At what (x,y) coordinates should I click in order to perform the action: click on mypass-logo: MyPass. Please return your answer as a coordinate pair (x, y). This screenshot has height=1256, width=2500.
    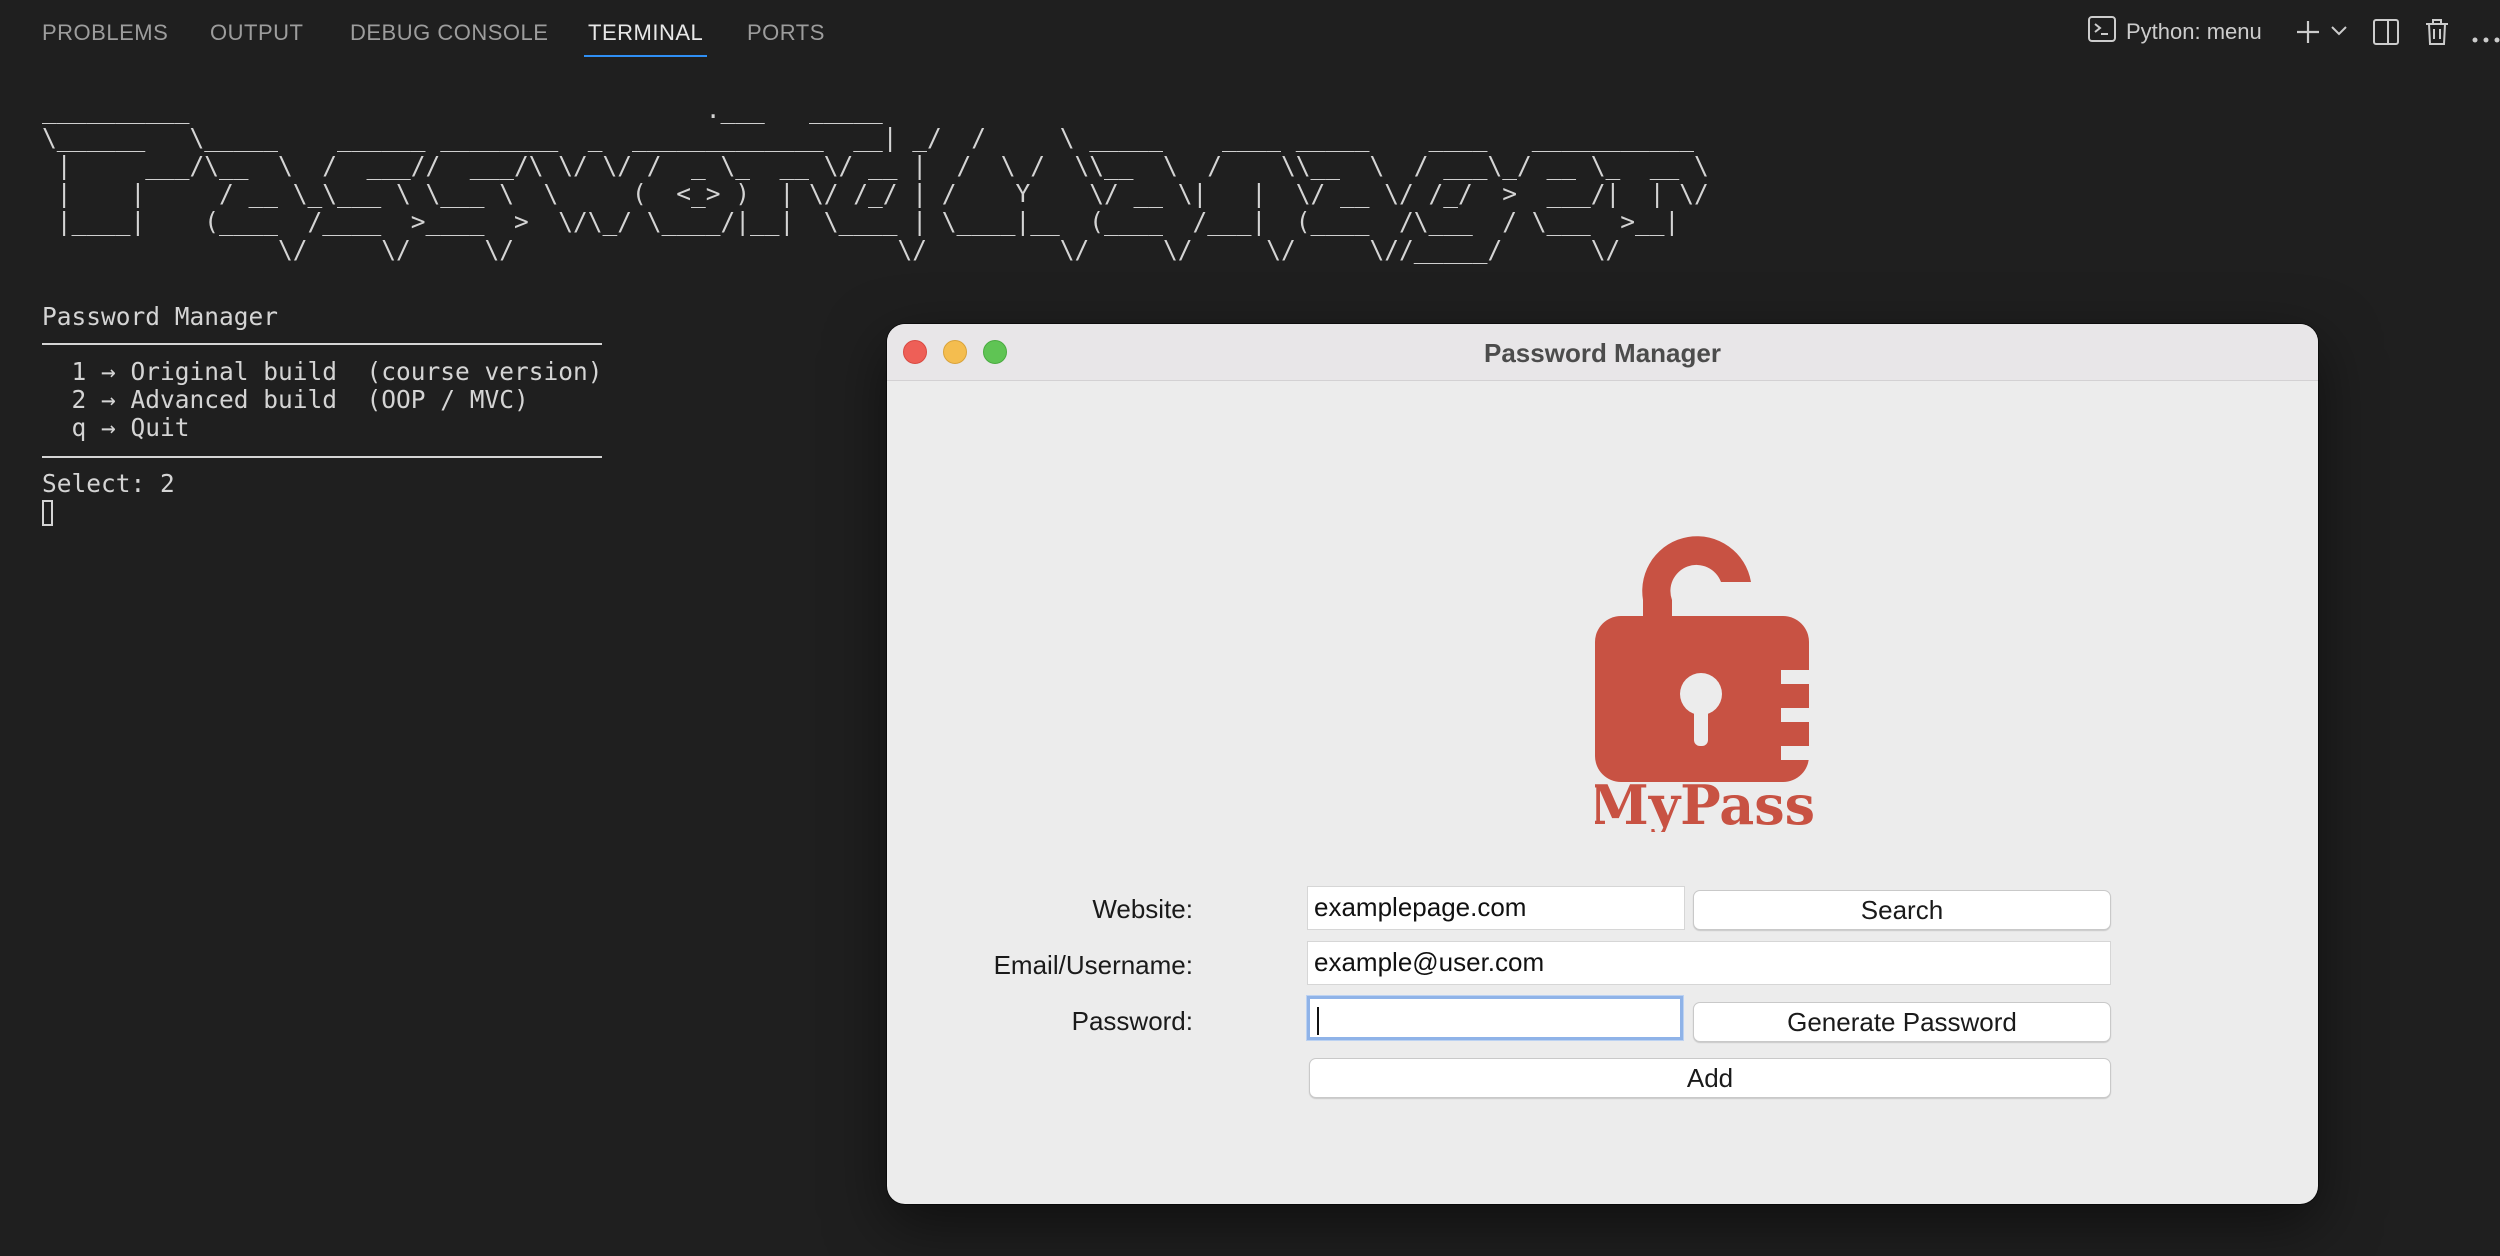
    Looking at the image, I should click on (1705, 679).